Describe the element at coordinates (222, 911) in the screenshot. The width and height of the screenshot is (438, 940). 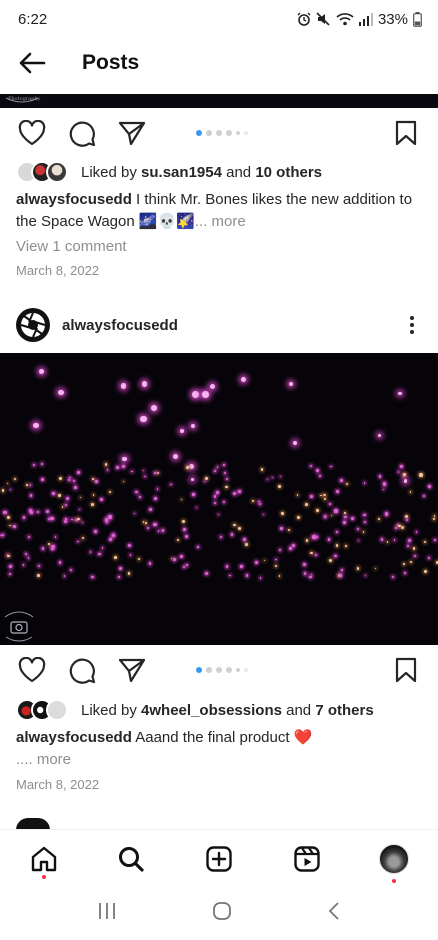
I see `home-circle-icon` at that location.